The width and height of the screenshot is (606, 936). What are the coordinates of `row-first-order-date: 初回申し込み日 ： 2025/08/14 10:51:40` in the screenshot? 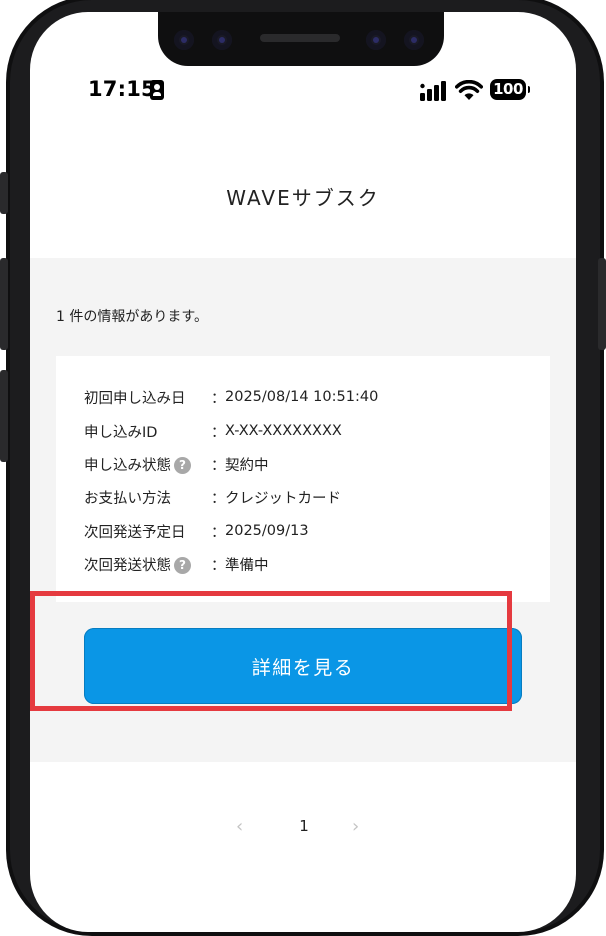 It's located at (231, 397).